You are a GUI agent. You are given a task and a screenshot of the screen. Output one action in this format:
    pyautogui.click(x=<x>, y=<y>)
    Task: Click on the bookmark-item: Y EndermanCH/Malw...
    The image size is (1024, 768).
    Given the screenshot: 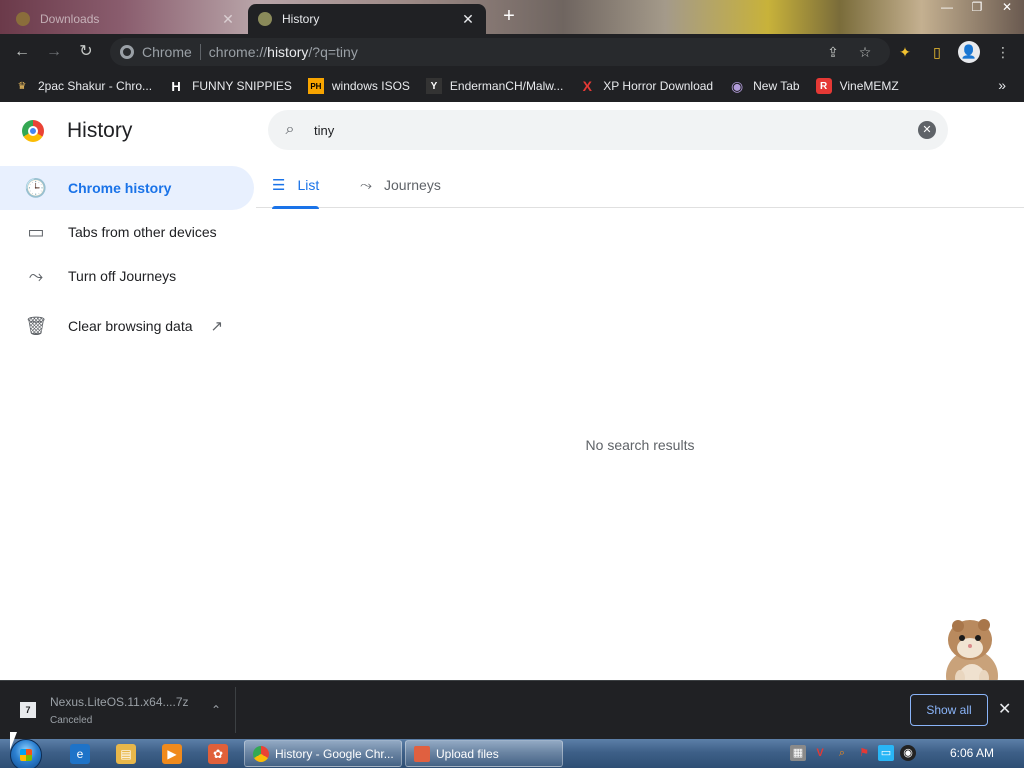 What is the action you would take?
    pyautogui.click(x=494, y=86)
    